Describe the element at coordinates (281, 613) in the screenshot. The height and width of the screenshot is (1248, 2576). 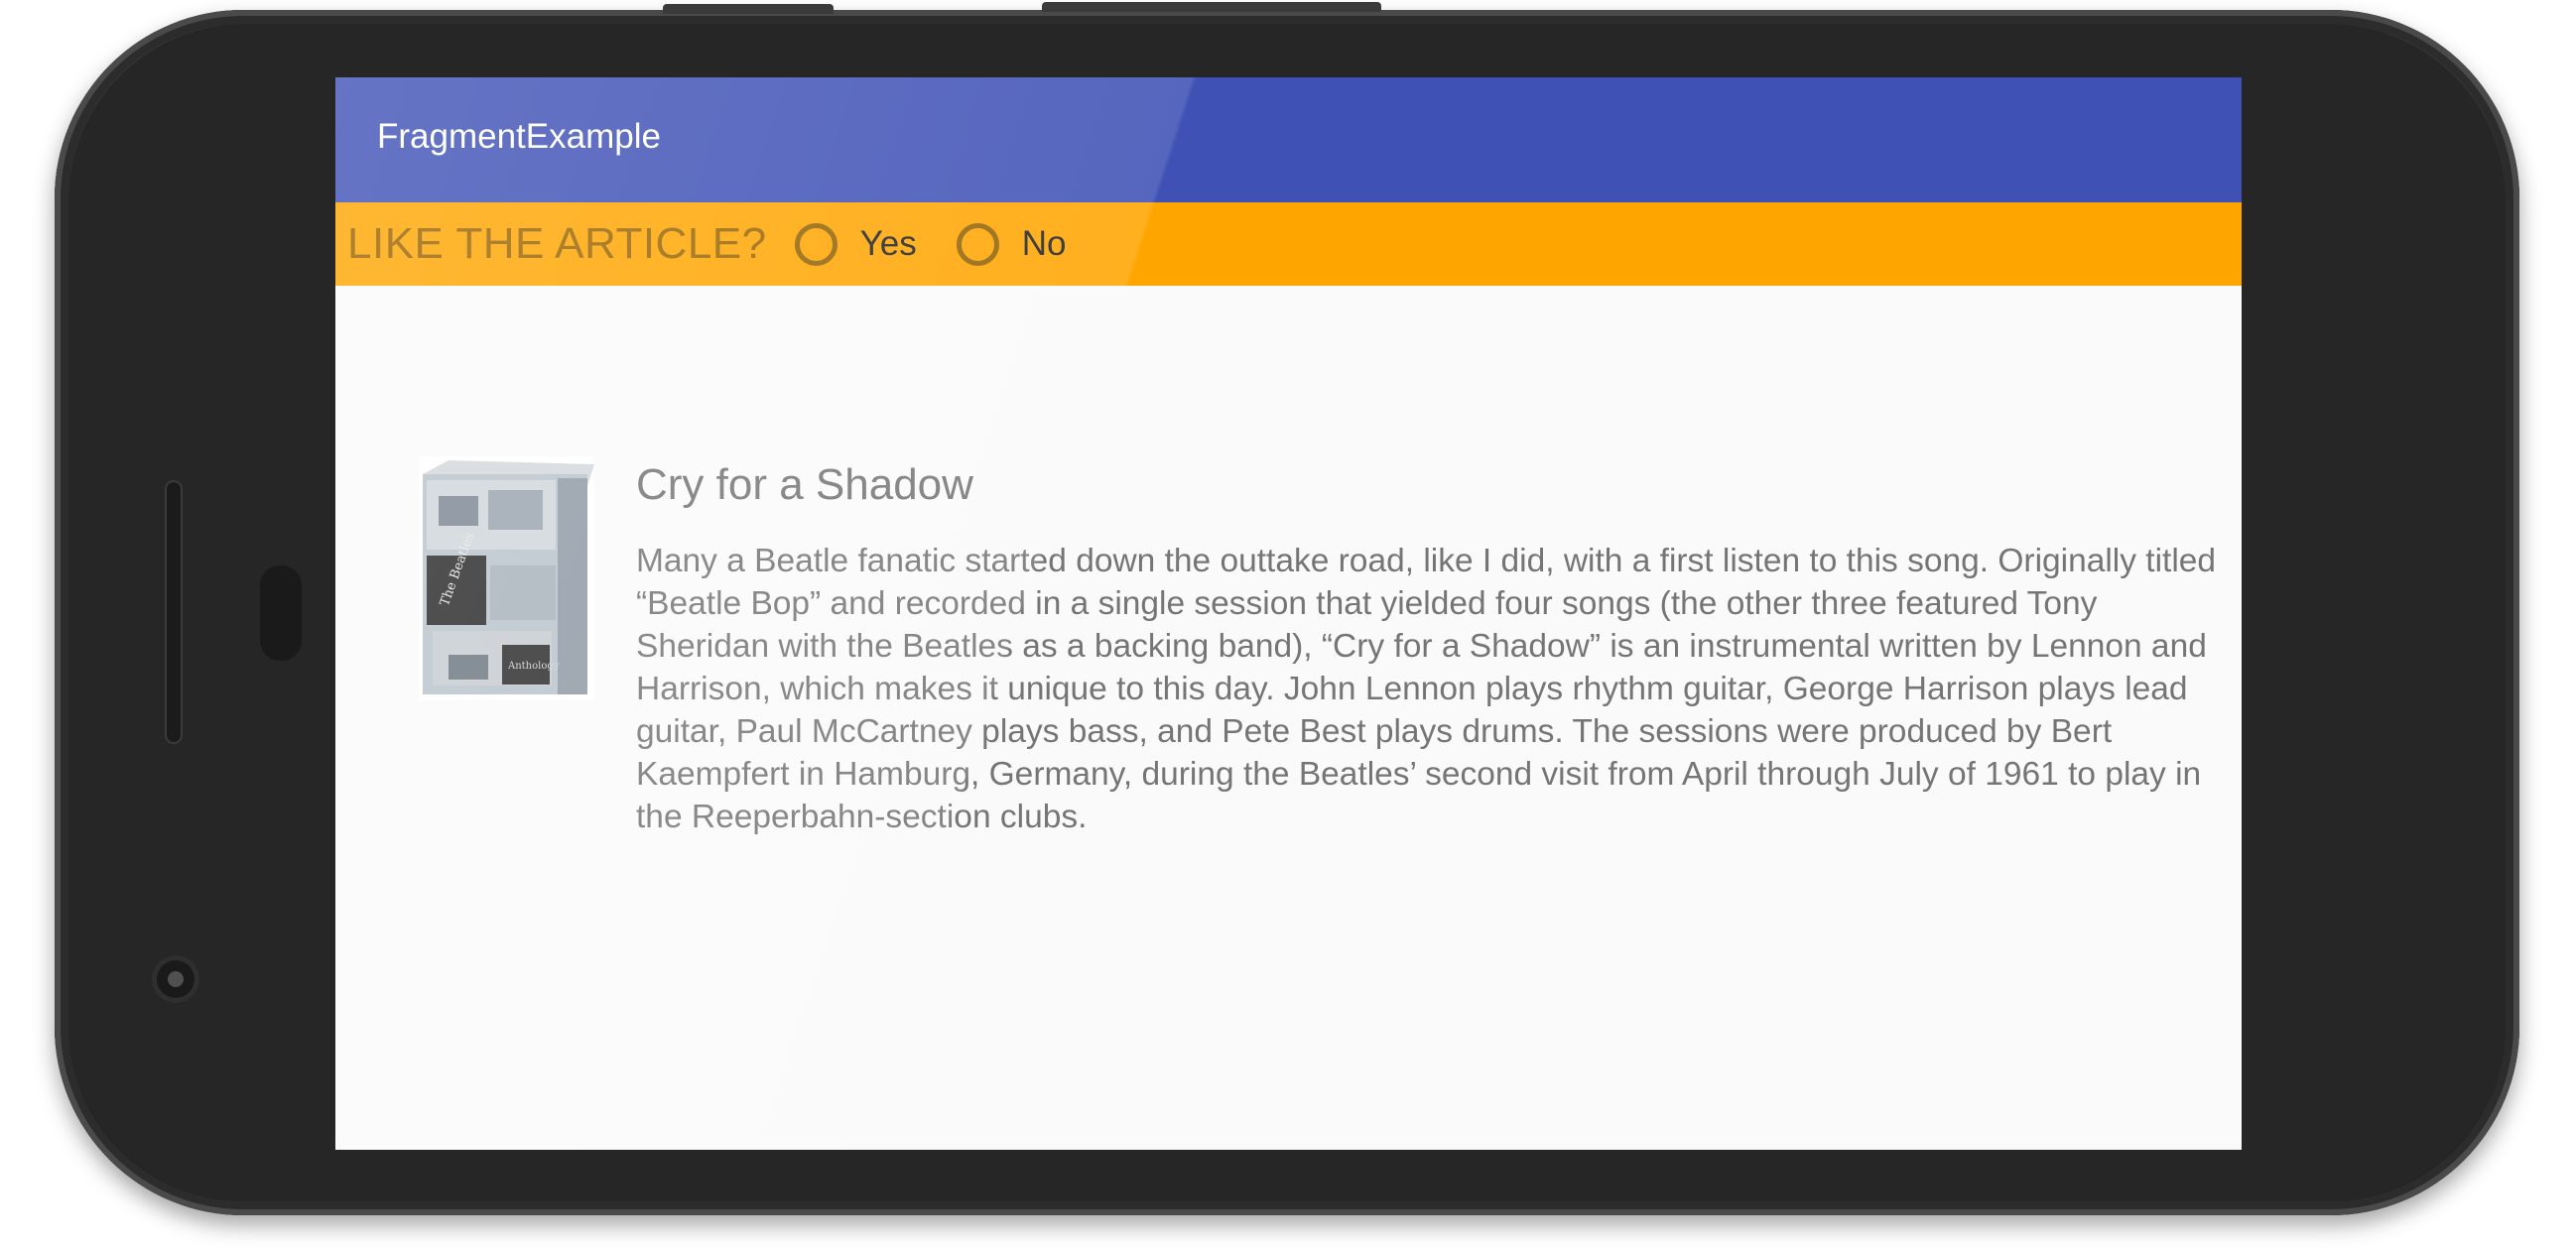
I see `proximity-sensor` at that location.